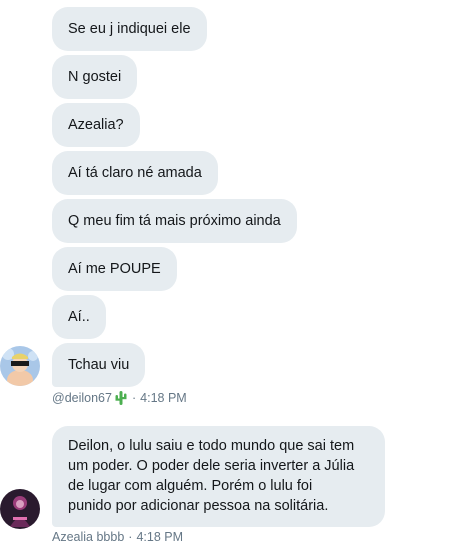 The image size is (465, 544). I want to click on message-bubble: Tchau viu, so click(99, 365).